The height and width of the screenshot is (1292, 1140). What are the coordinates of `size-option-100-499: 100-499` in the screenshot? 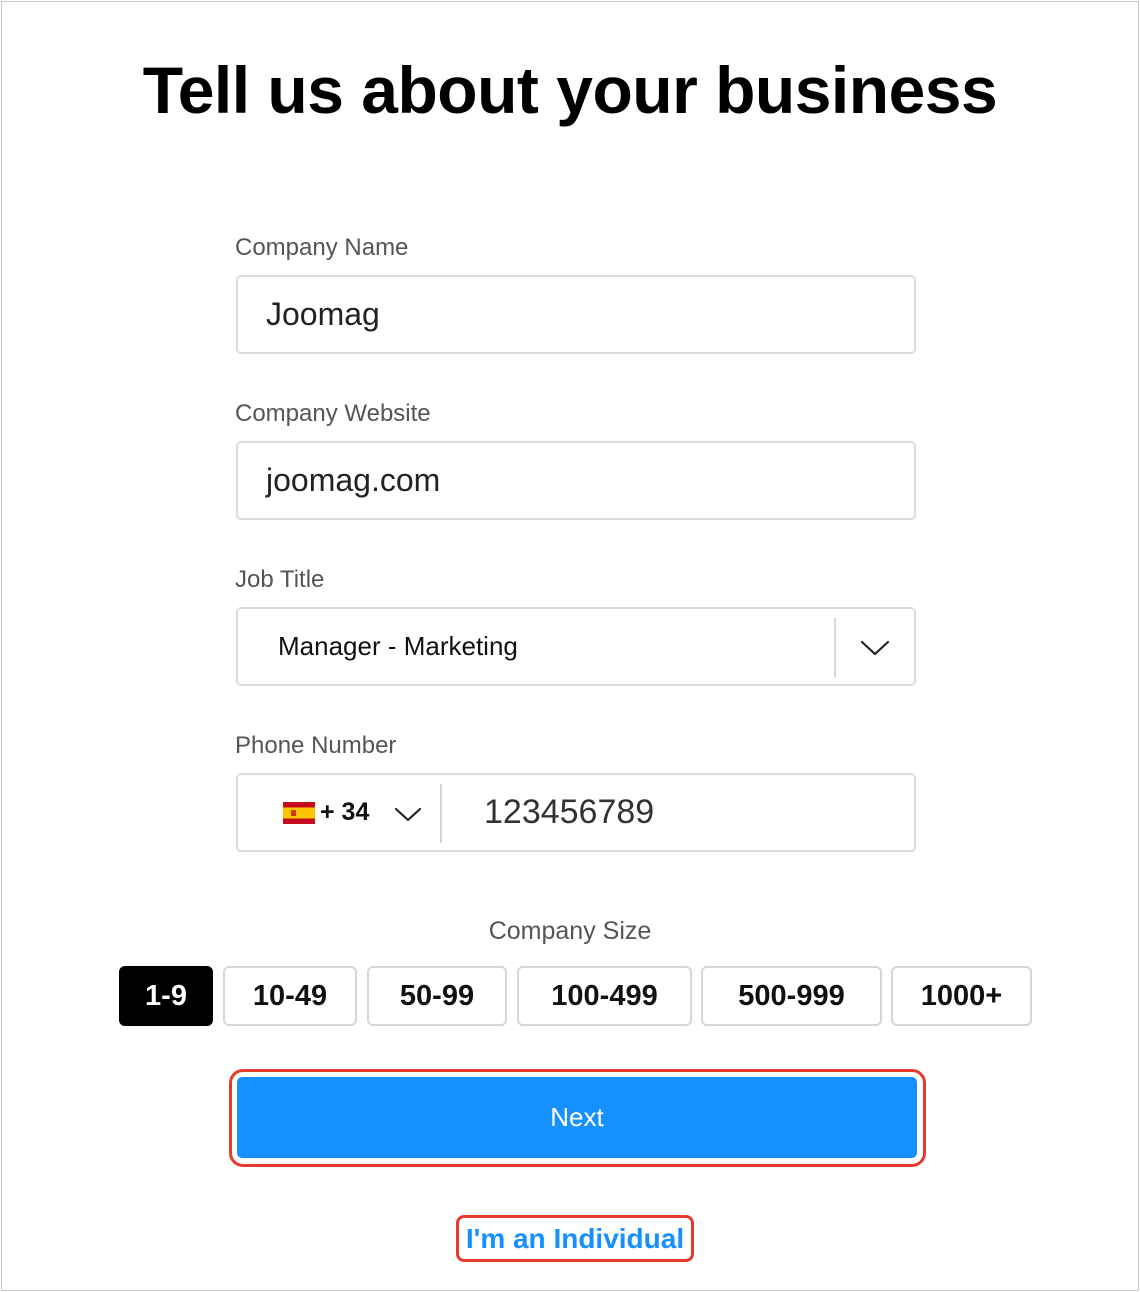 It's located at (604, 996).